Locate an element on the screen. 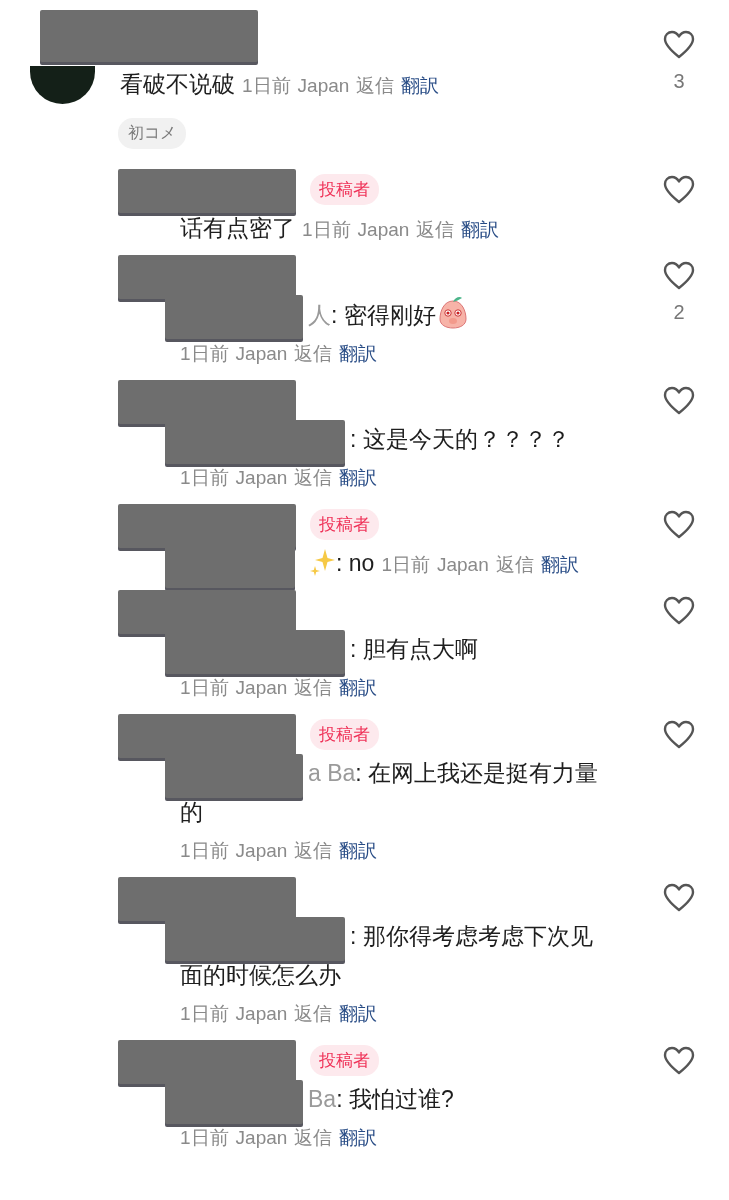 The height and width of the screenshot is (1200, 729). comment-text: Ba: 我怕过谁? is located at coordinates (381, 1099).